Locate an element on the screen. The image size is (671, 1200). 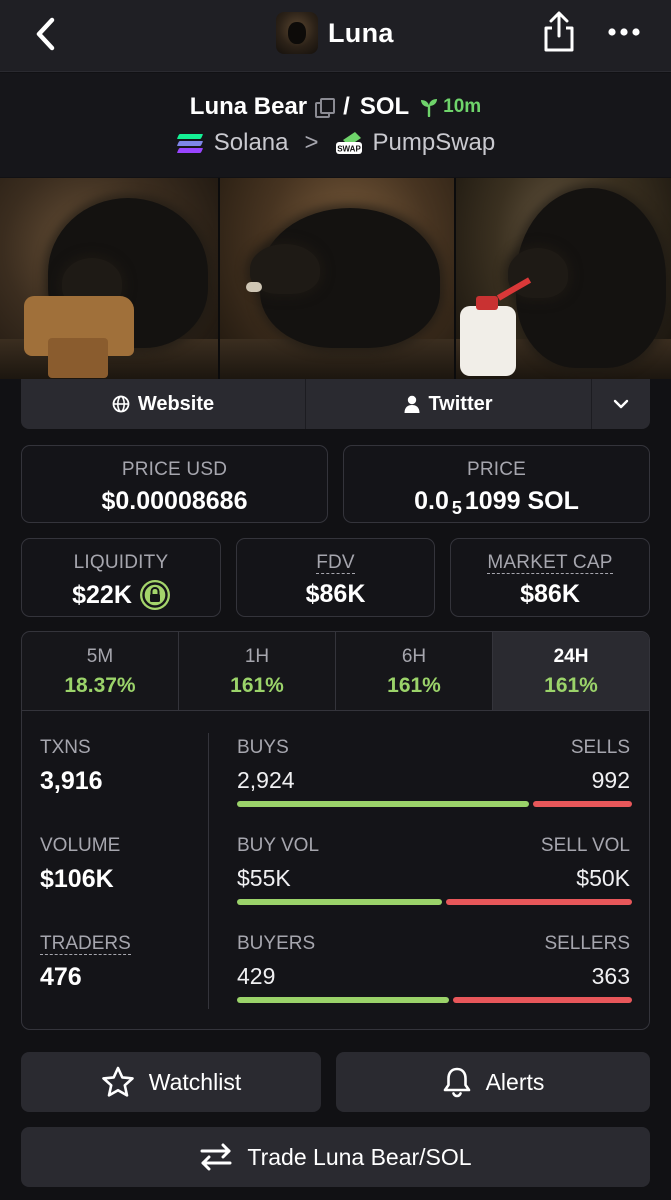
sellers-label: SELLERS is located at coordinates (587, 943).